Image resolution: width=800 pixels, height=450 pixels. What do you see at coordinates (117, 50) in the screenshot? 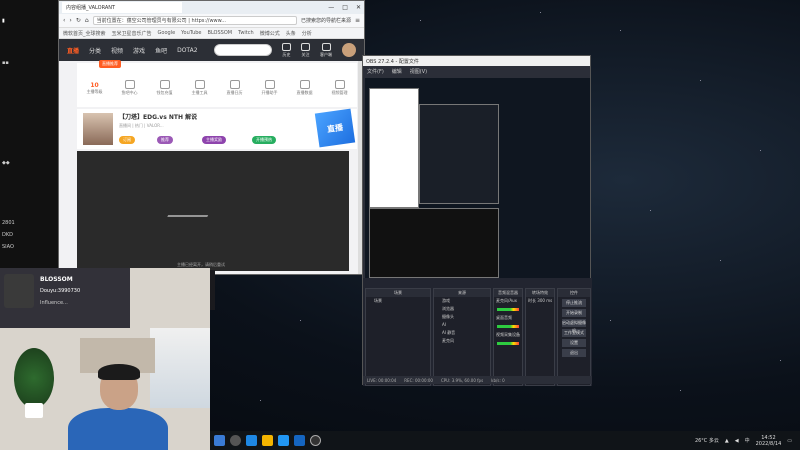
I see `nav-item-video: 视频` at bounding box center [117, 50].